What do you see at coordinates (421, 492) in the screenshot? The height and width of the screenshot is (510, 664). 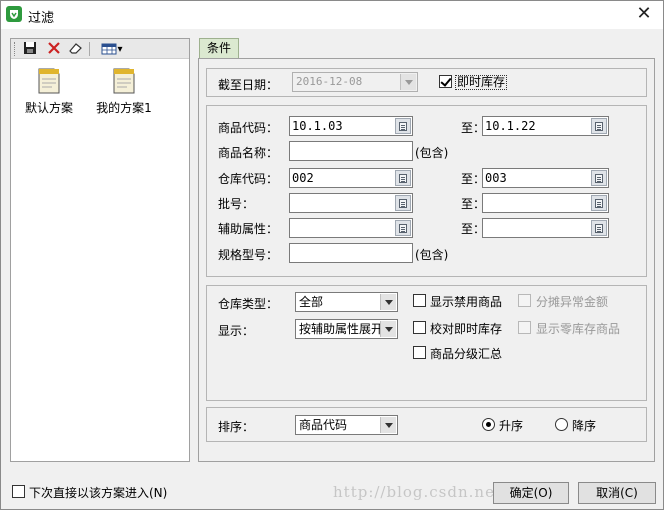 I see `watermark-text: http://blog.csdn.net/` at bounding box center [421, 492].